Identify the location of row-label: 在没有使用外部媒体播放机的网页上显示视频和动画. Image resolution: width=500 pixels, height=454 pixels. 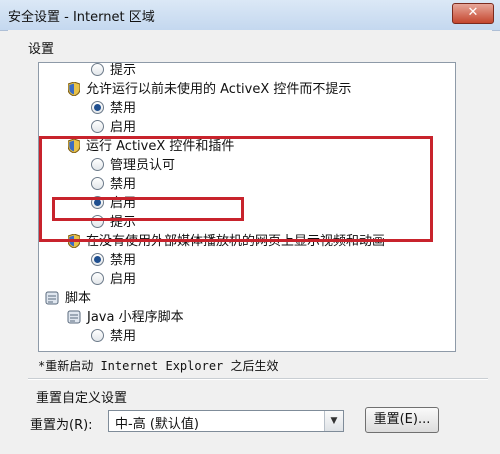
(236, 241).